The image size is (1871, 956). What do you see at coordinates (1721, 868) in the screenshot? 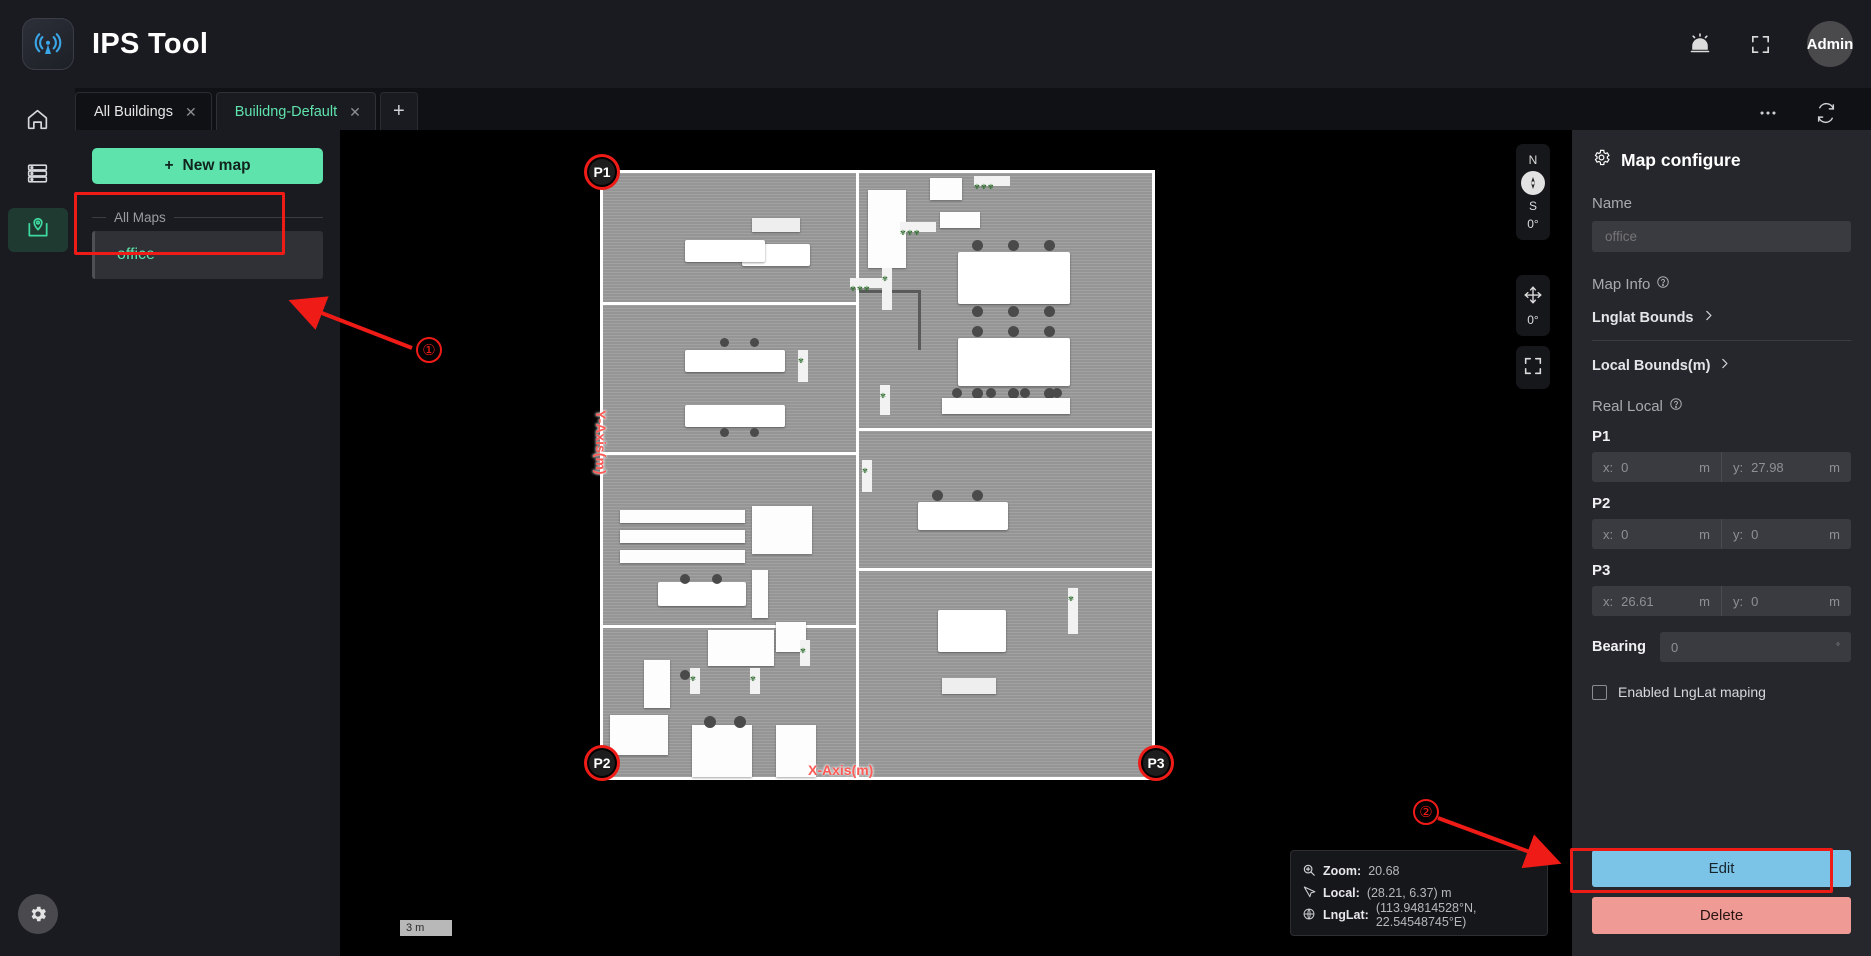
I see `edit-button: Edit` at bounding box center [1721, 868].